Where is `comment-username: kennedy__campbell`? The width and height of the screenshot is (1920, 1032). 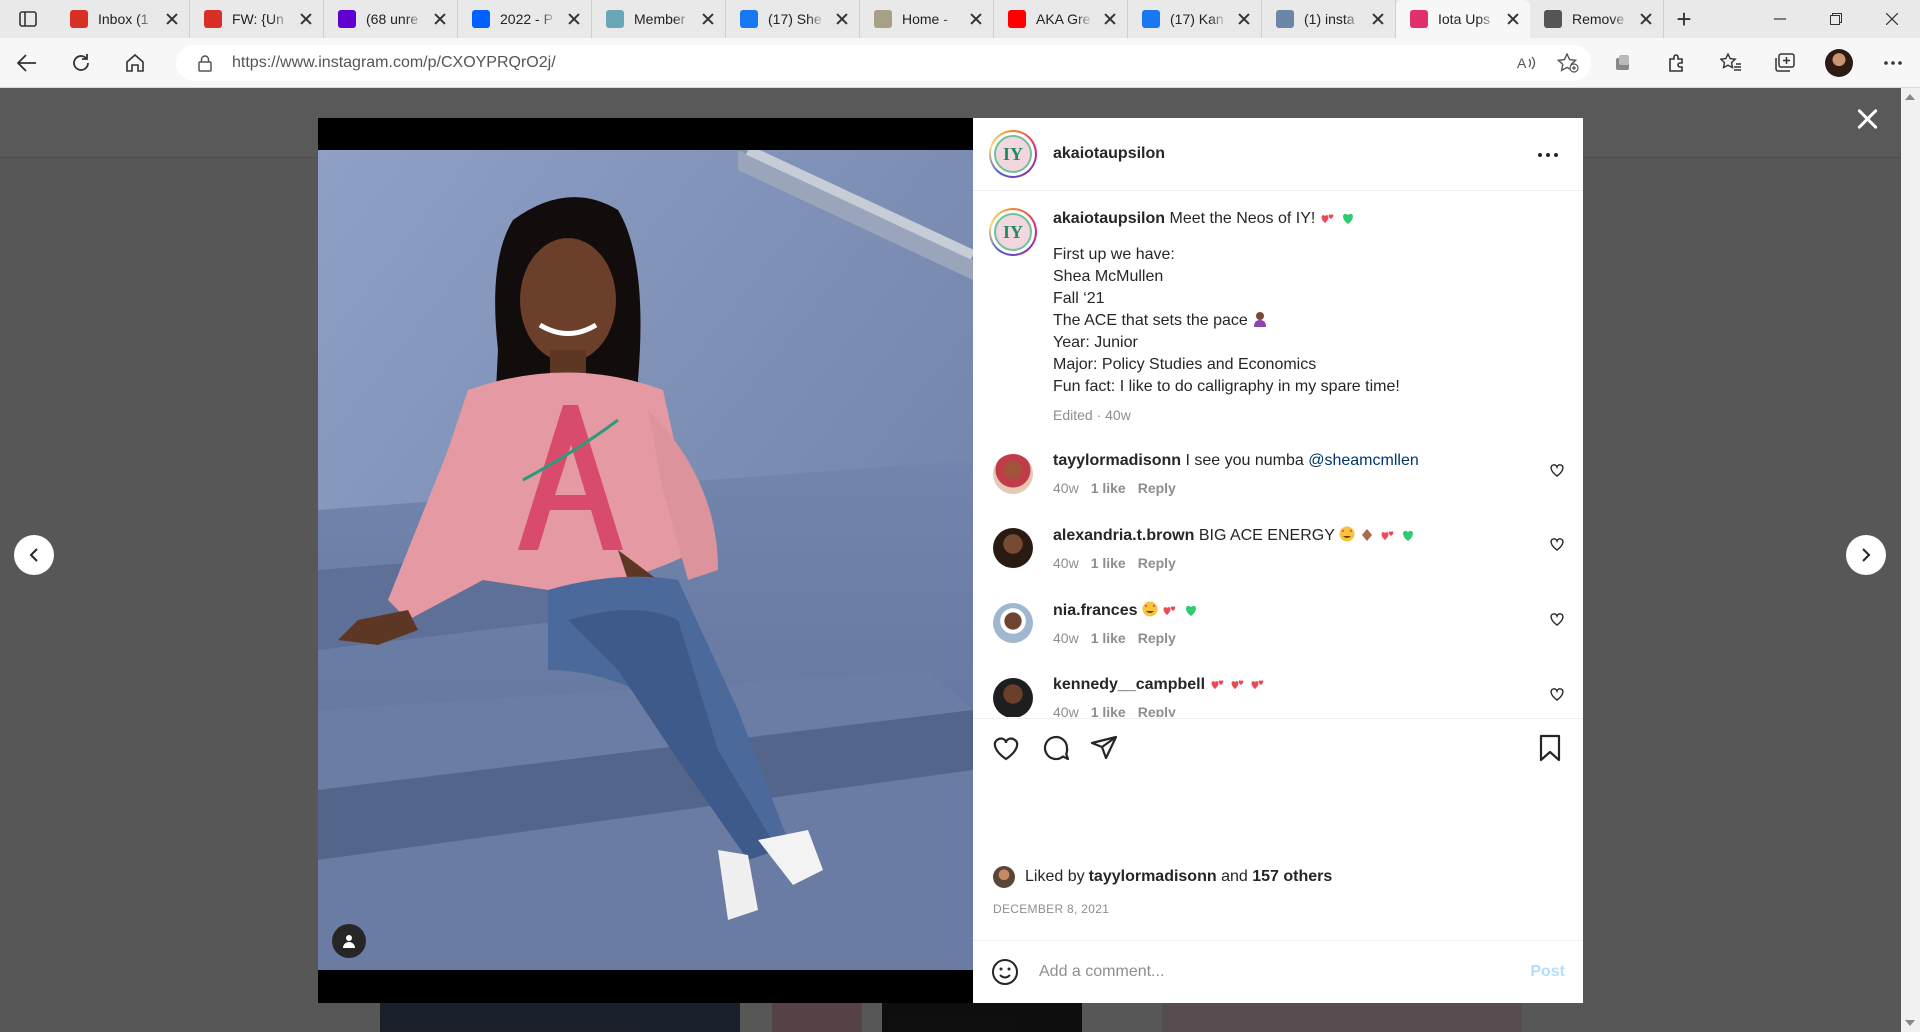
comment-username: kennedy__campbell is located at coordinates (1129, 684).